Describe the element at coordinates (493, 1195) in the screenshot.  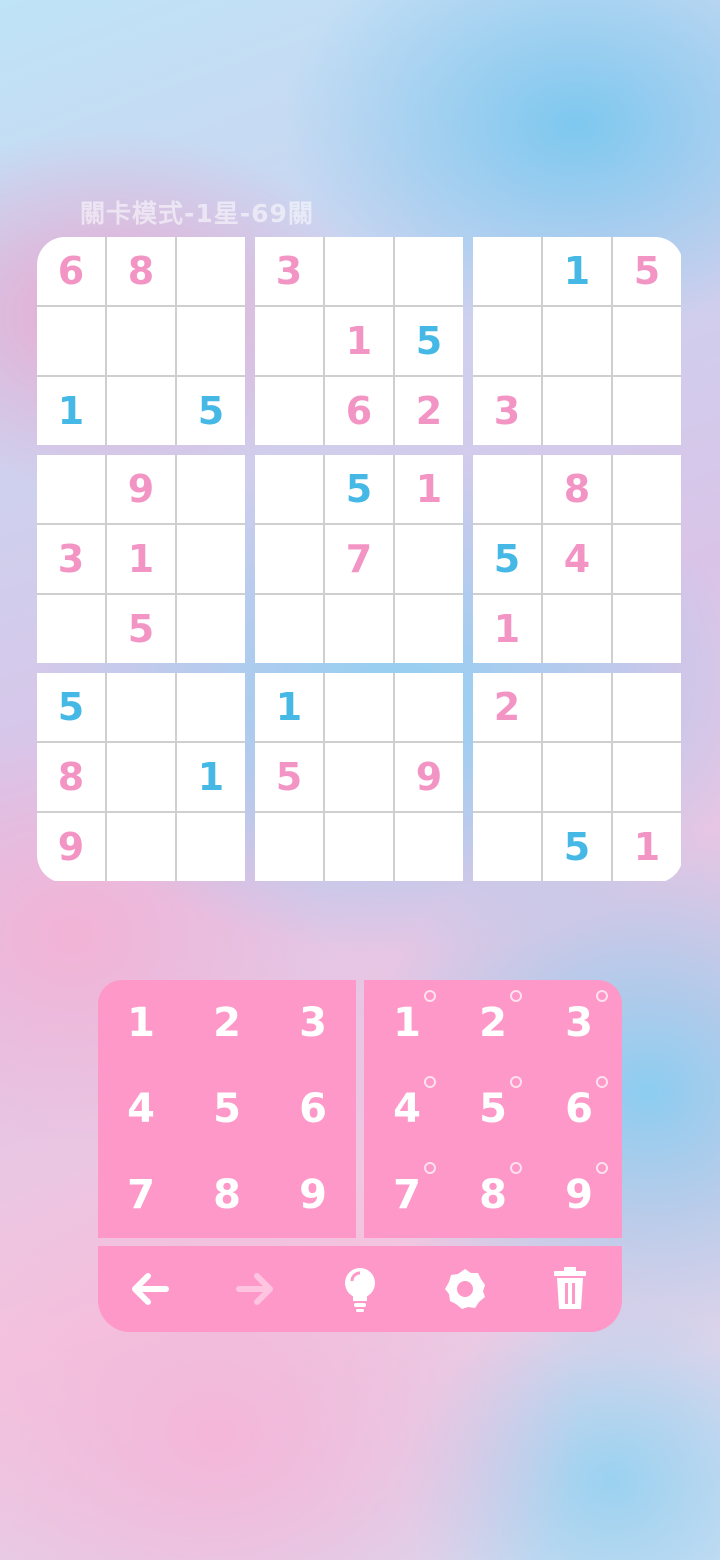
I see `note-key-8: 8` at that location.